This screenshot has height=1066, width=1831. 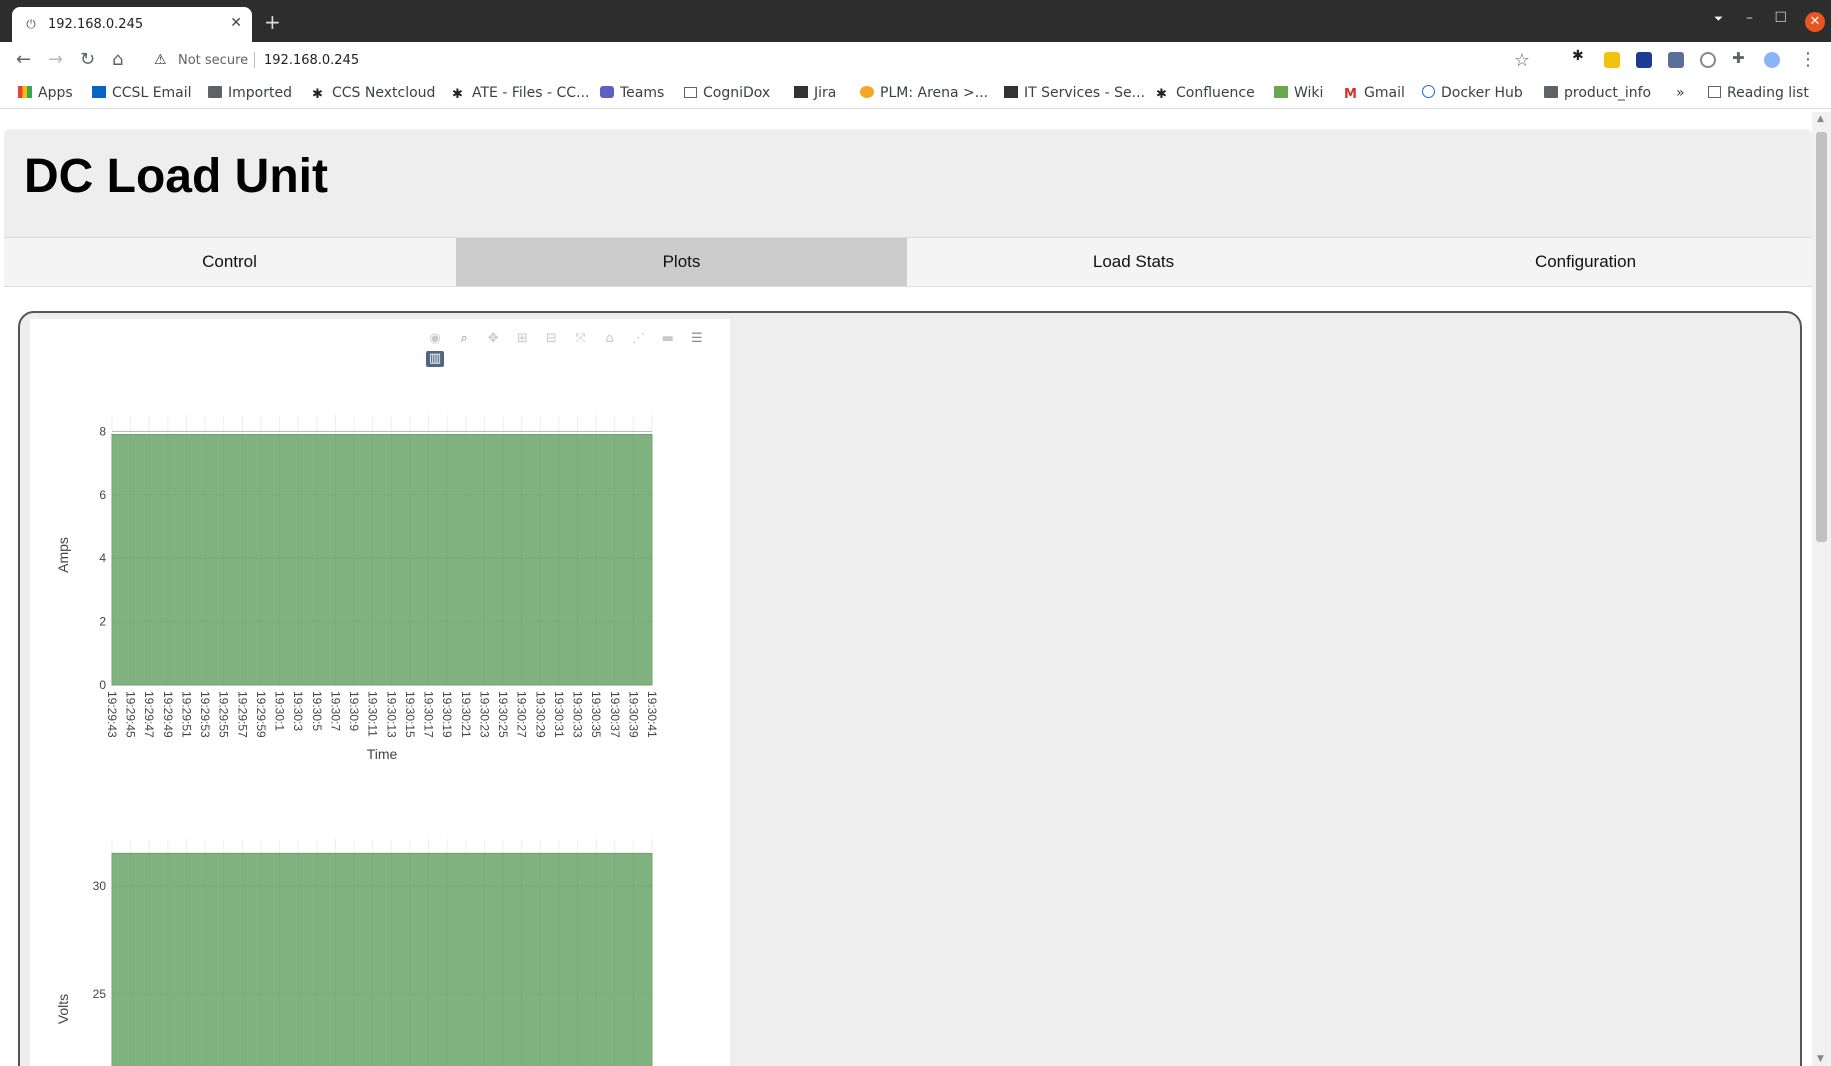 What do you see at coordinates (373, 714) in the screenshot?
I see `x-tick-label: 19:30:11` at bounding box center [373, 714].